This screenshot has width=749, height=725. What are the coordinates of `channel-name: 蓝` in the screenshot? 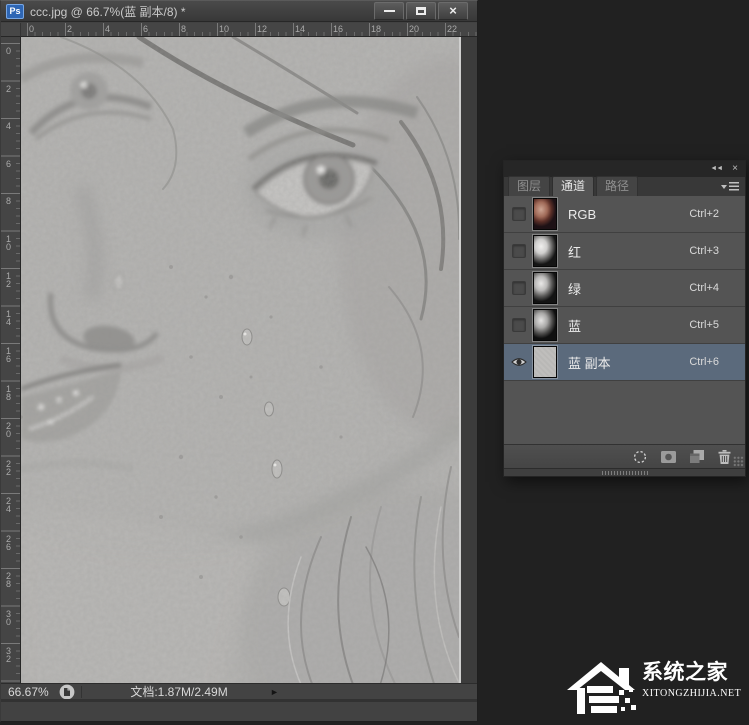 It's located at (575, 326).